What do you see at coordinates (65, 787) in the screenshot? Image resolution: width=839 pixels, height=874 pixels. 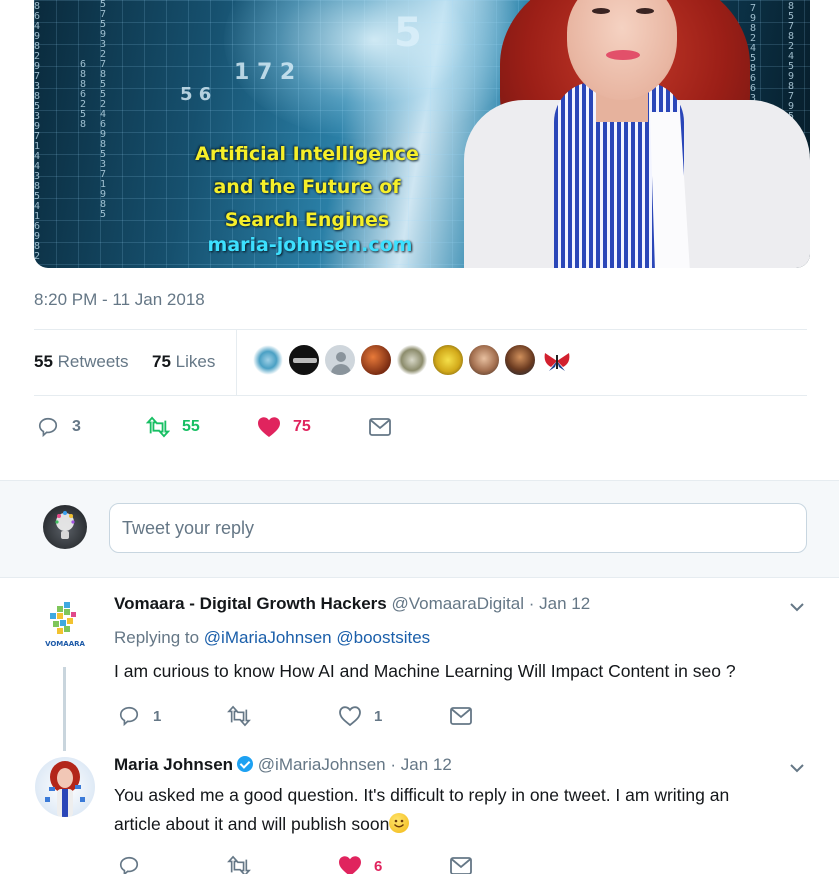 I see `maria-avatar` at bounding box center [65, 787].